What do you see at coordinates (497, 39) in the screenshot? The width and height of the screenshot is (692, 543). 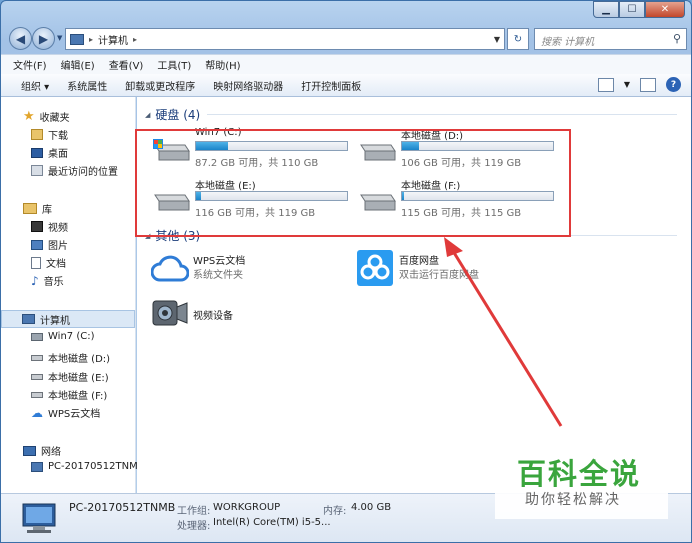 I see `address-dropdown: ▼` at bounding box center [497, 39].